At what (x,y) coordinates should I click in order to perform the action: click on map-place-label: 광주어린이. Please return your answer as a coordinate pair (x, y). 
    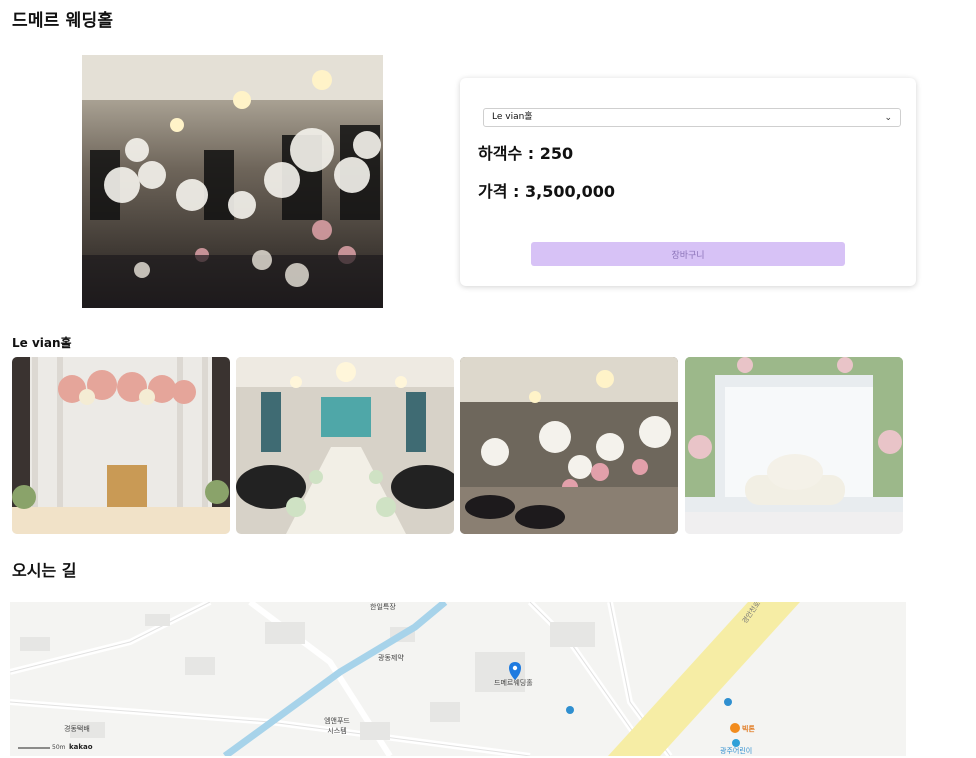
    Looking at the image, I should click on (736, 751).